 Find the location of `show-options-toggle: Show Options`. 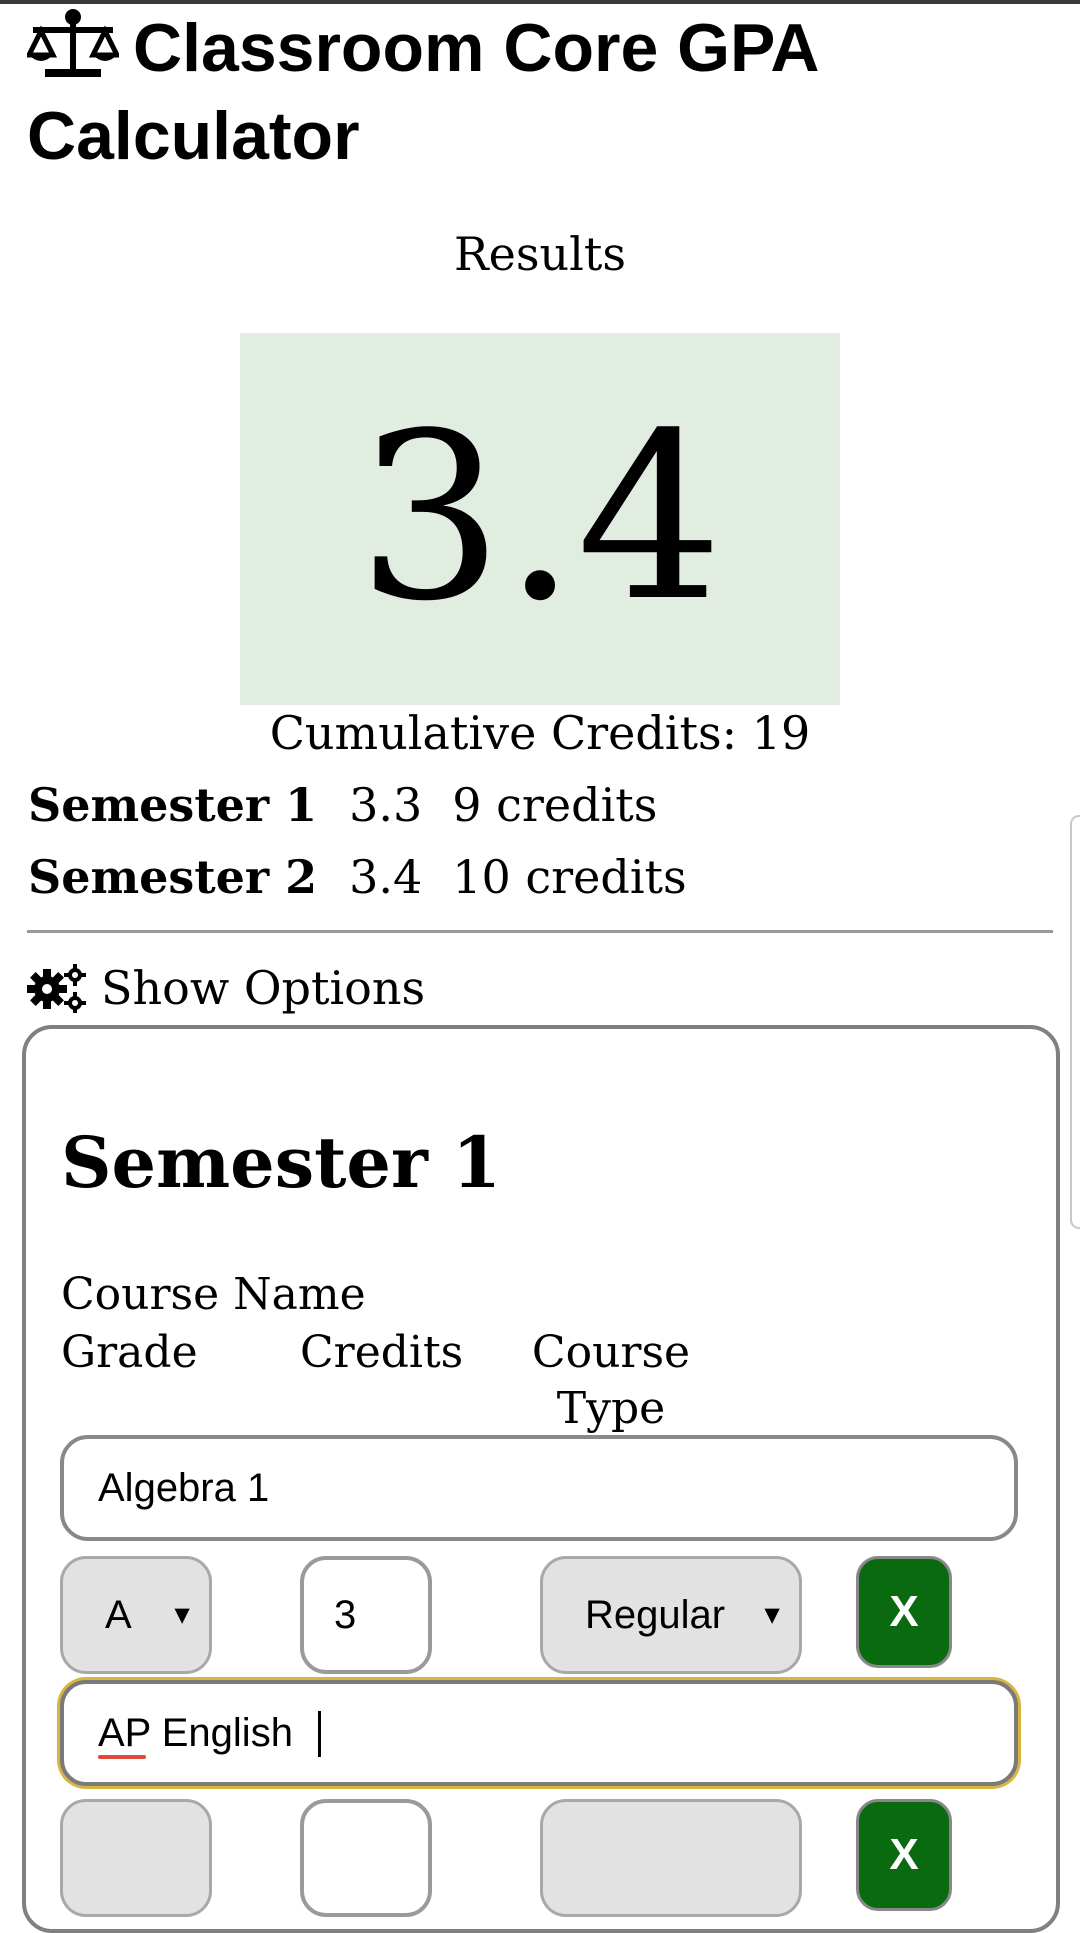

show-options-toggle: Show Options is located at coordinates (226, 988).